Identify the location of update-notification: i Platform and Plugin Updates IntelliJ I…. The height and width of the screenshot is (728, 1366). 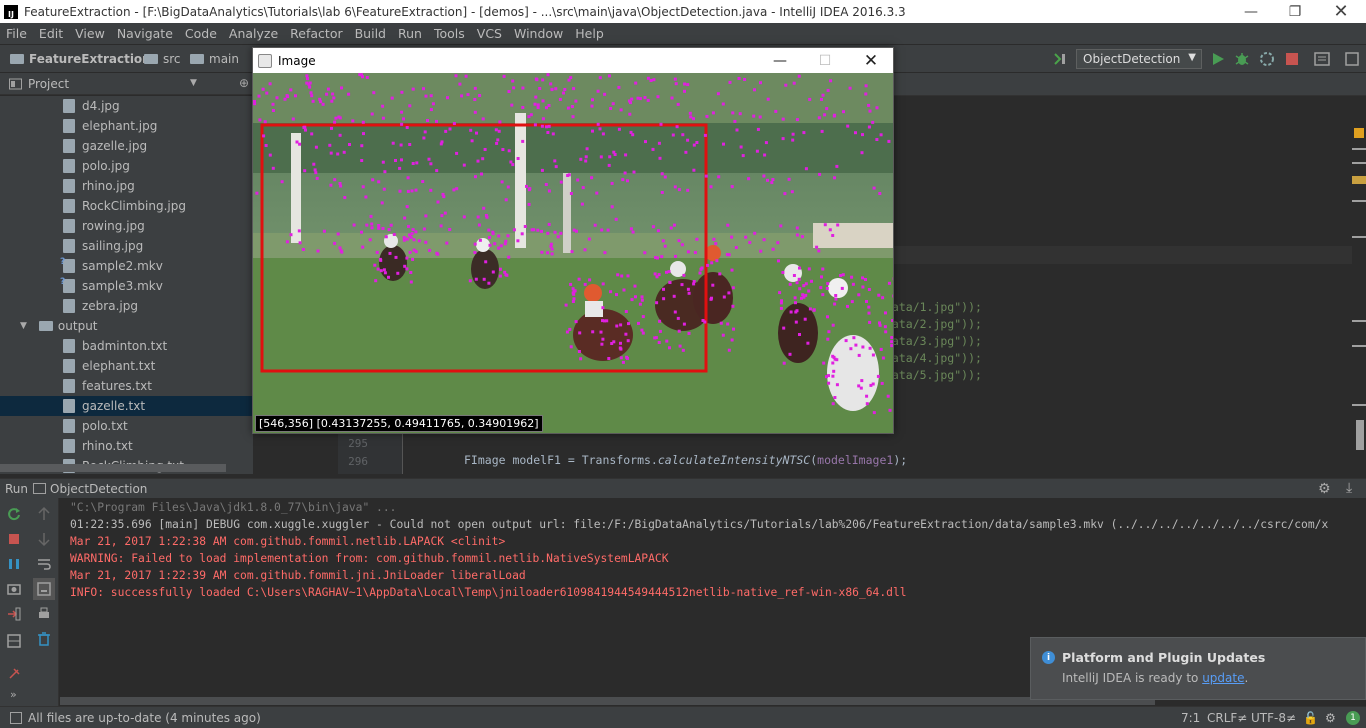
(1198, 668).